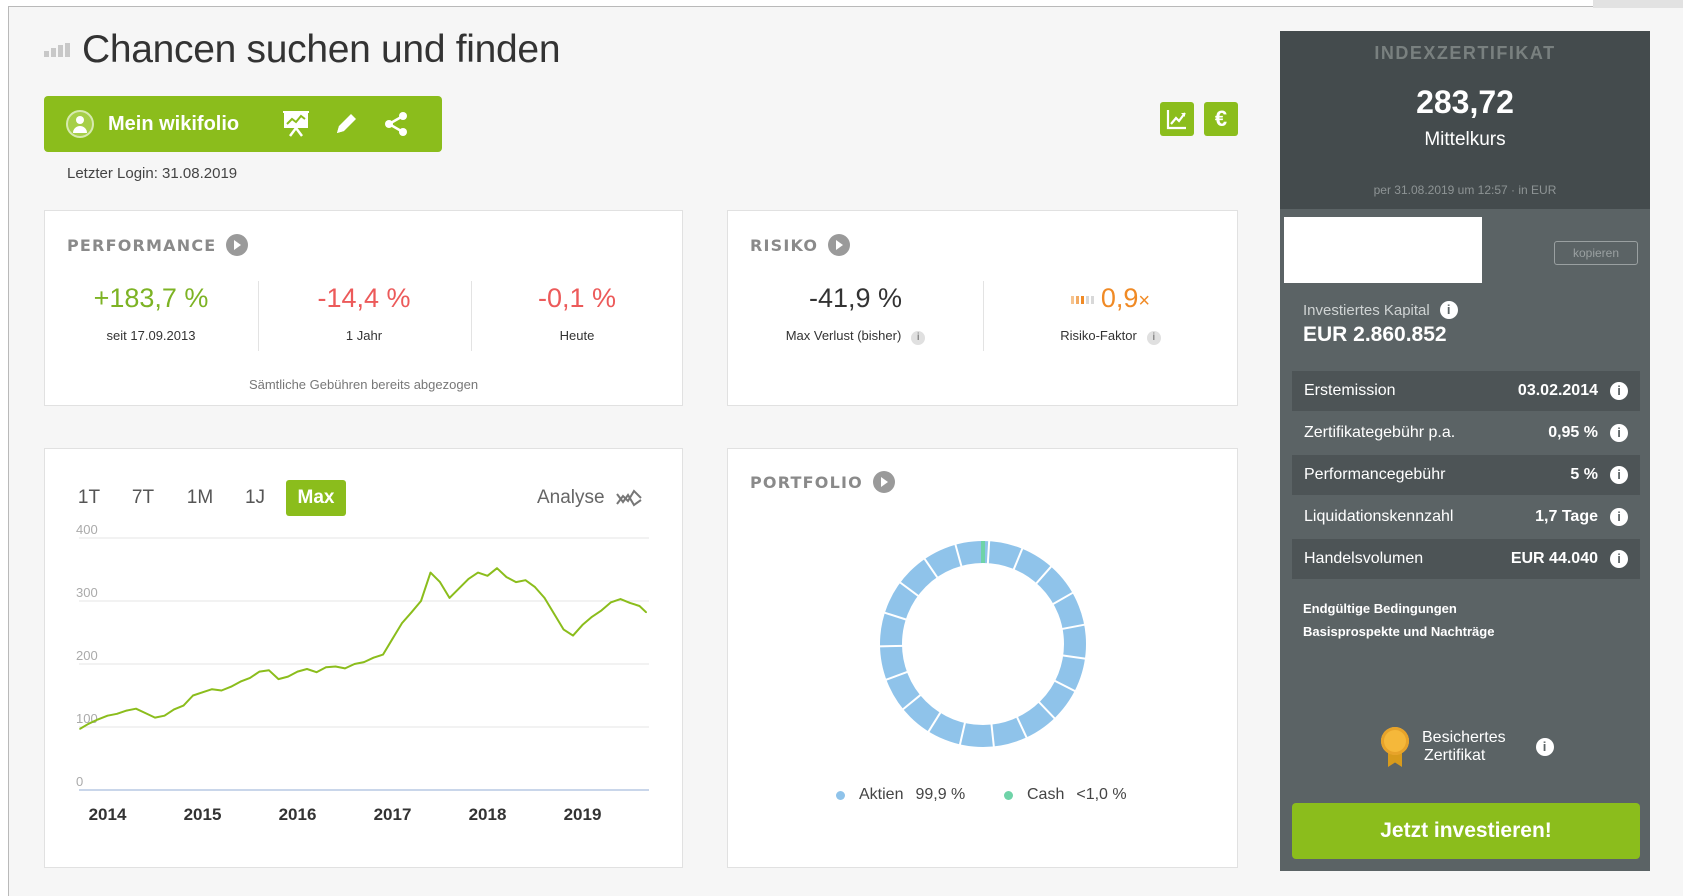  What do you see at coordinates (1554, 558) in the screenshot?
I see `row-value: EUR 44.040` at bounding box center [1554, 558].